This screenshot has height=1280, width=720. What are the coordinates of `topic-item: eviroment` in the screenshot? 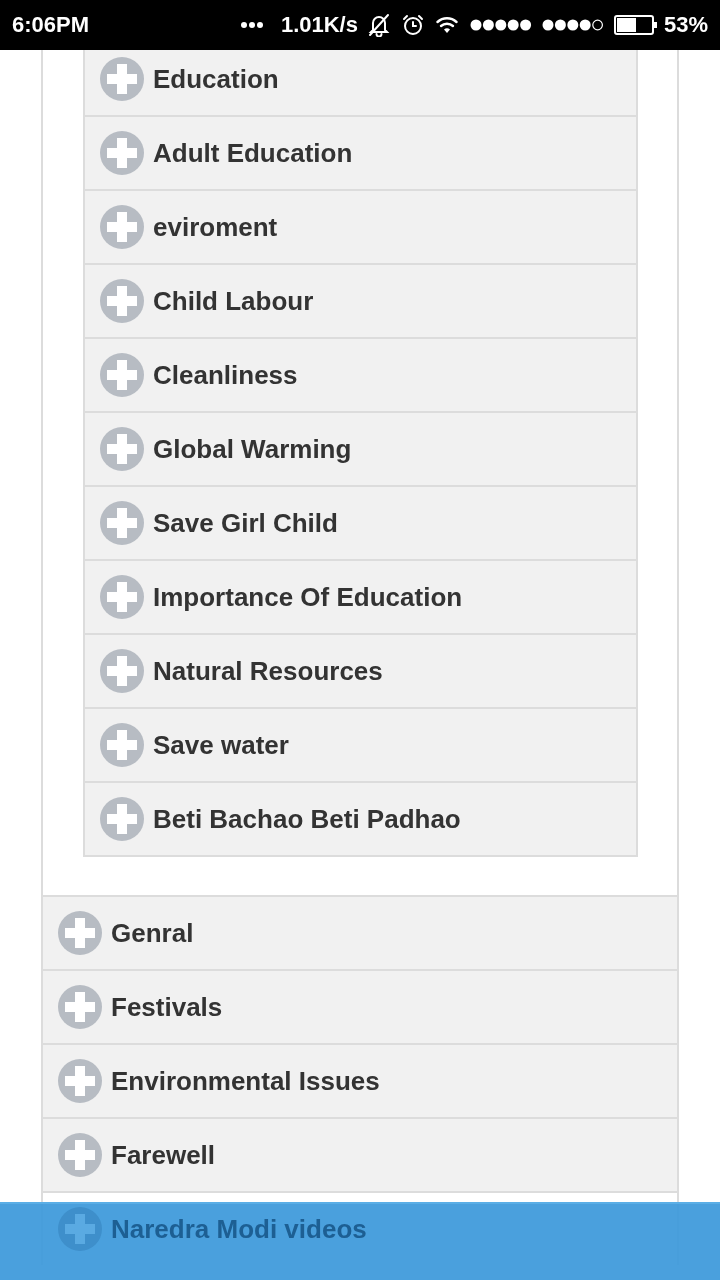 It's located at (360, 226).